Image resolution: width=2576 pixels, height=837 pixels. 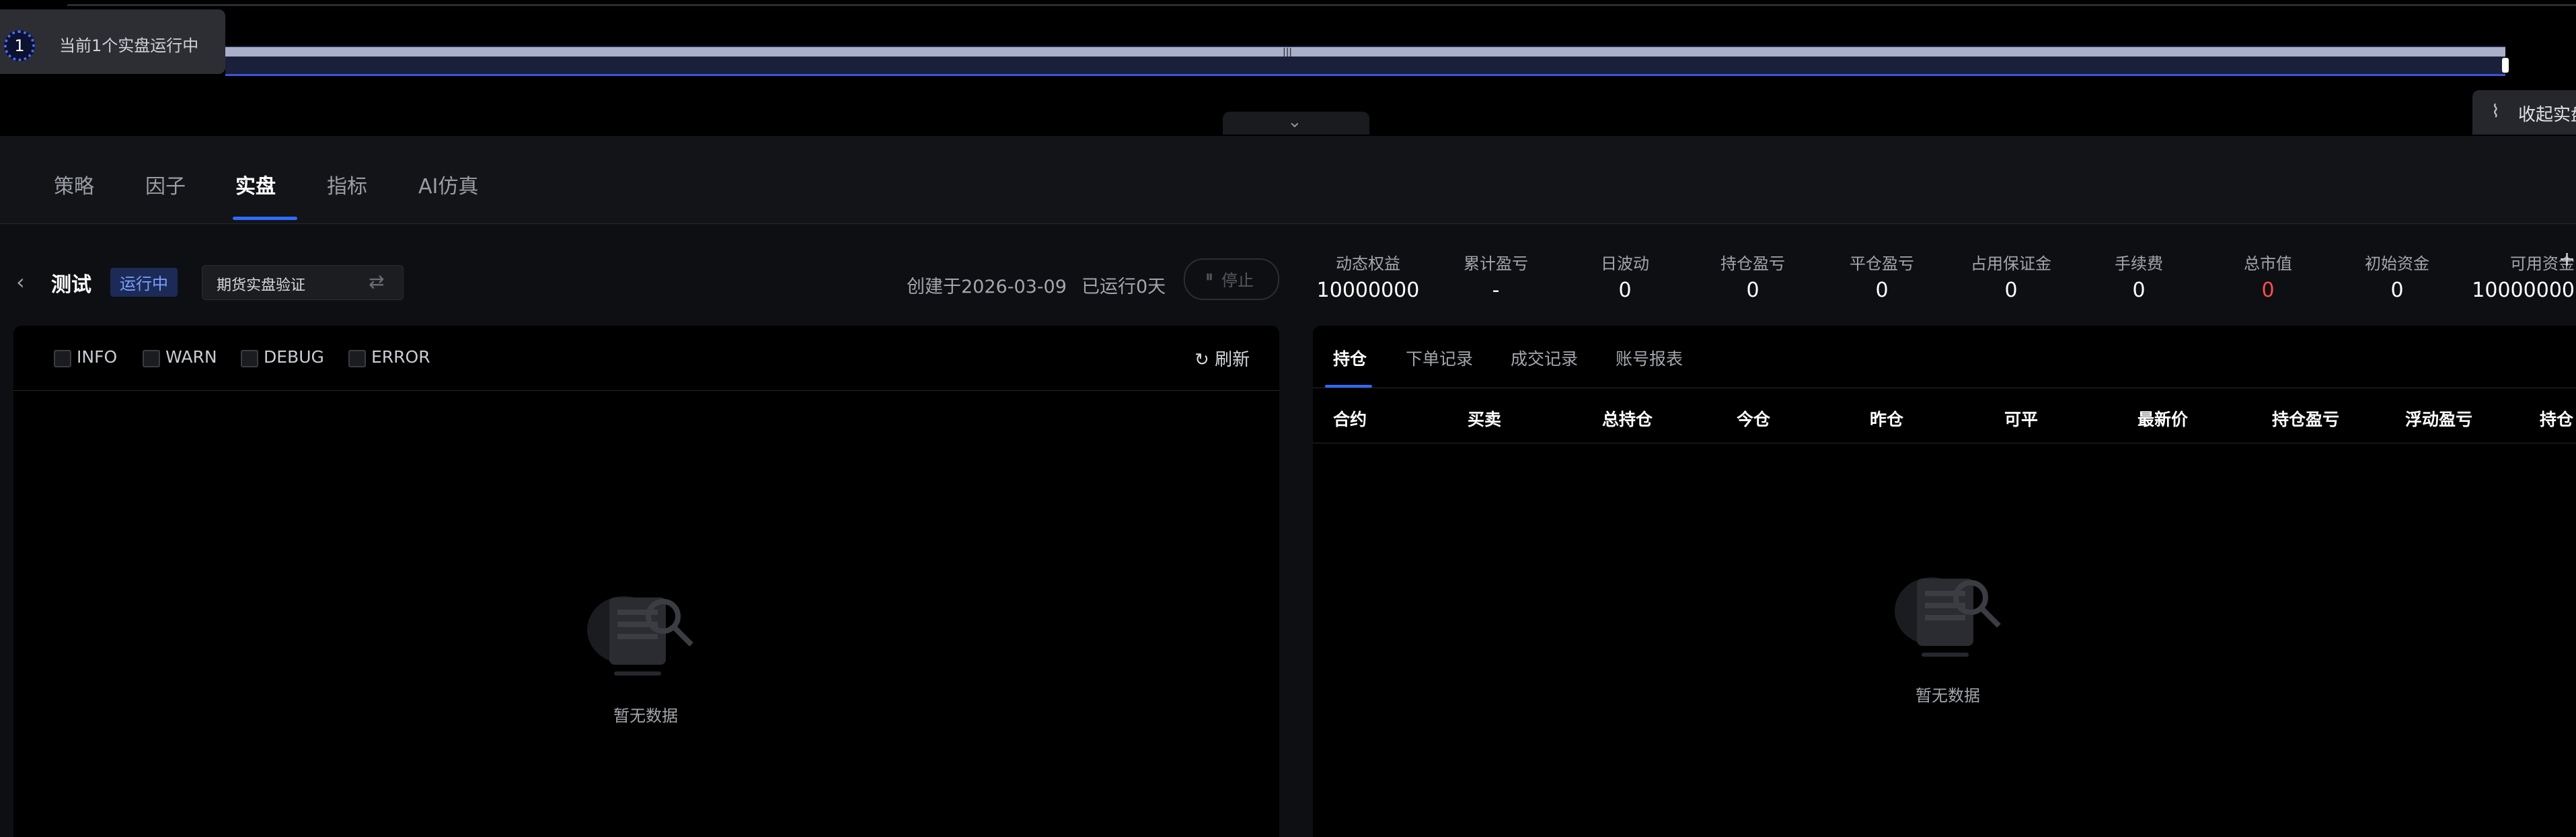 What do you see at coordinates (249, 359) in the screenshot?
I see `filter-debug-checkbox` at bounding box center [249, 359].